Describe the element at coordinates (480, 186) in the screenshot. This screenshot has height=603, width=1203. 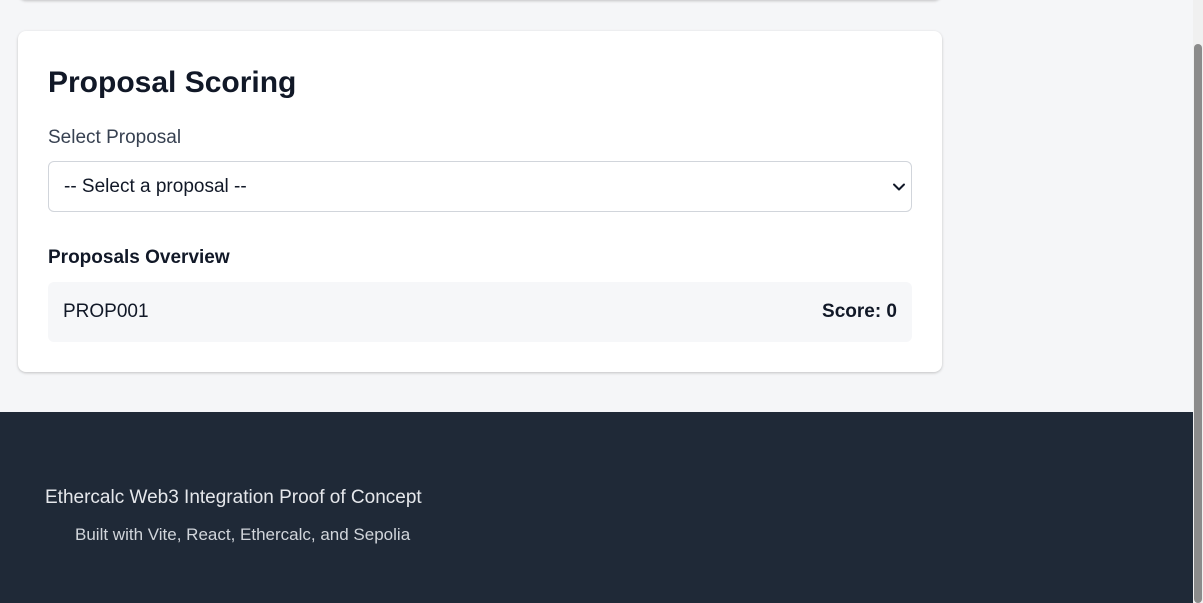
I see `proposal-select: -- Select a proposal --` at that location.